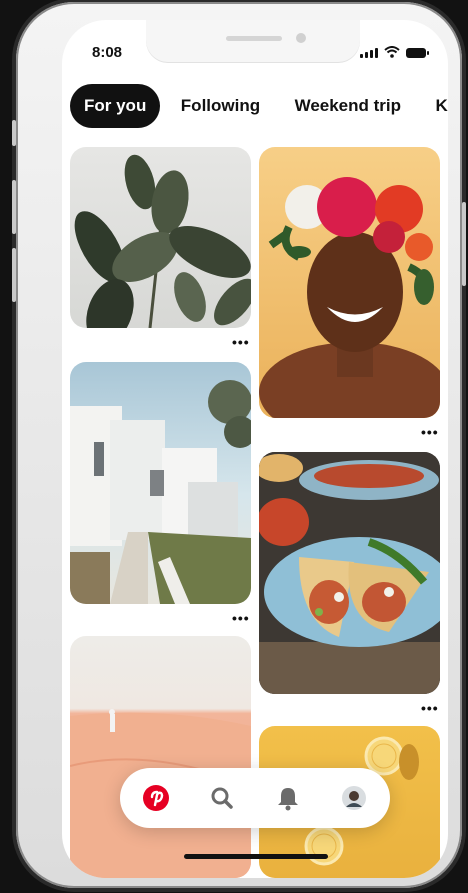 Image resolution: width=468 pixels, height=893 pixels. What do you see at coordinates (434, 106) in the screenshot?
I see `tab-kitchen: Kitchen` at bounding box center [434, 106].